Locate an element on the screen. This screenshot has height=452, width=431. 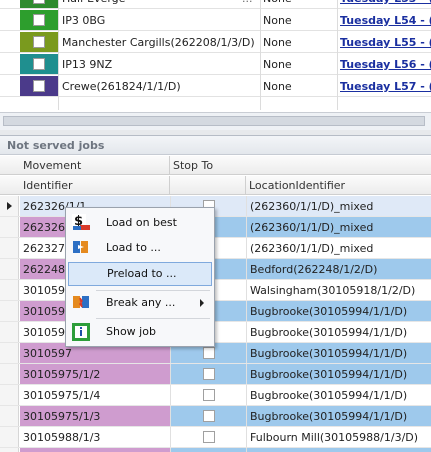
route-name: Crewe(261824/1/1/D) is located at coordinates (121, 86).